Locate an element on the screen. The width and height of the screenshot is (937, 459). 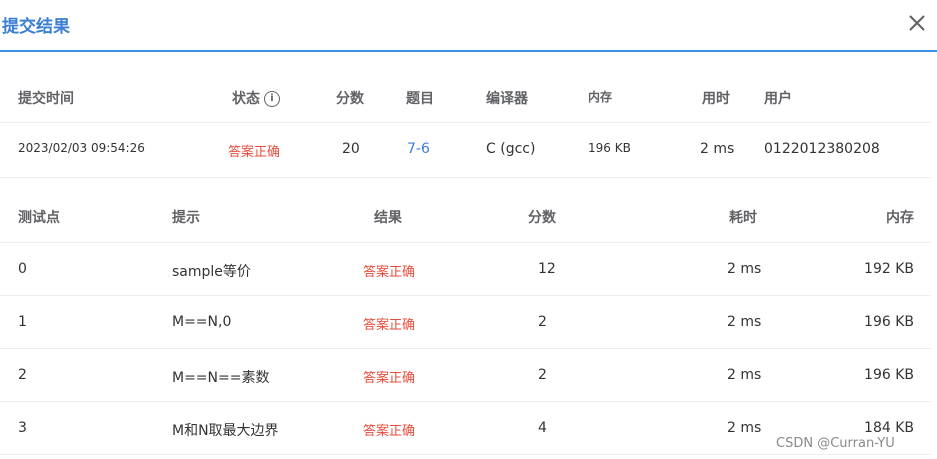
summary-header-row: 提交时间 状态 i 分数 题目 编译器 内存 用时 用户 is located at coordinates (465, 99).